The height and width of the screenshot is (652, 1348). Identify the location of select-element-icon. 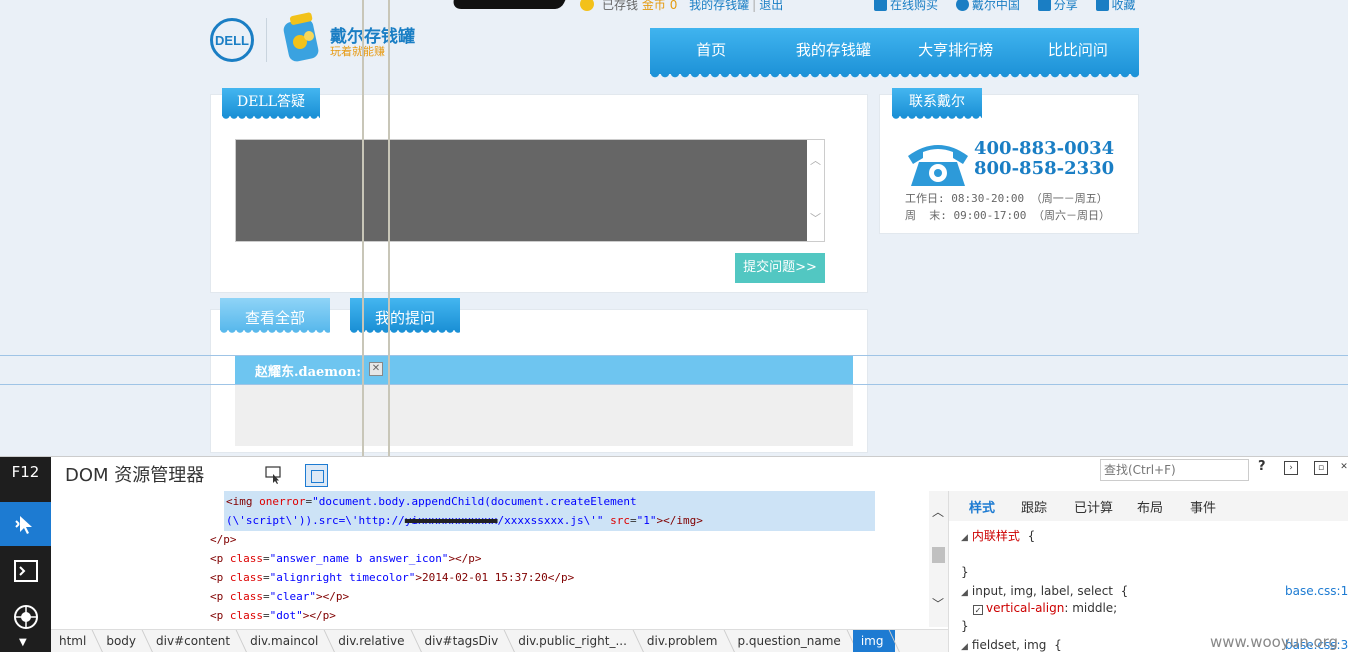
(274, 475).